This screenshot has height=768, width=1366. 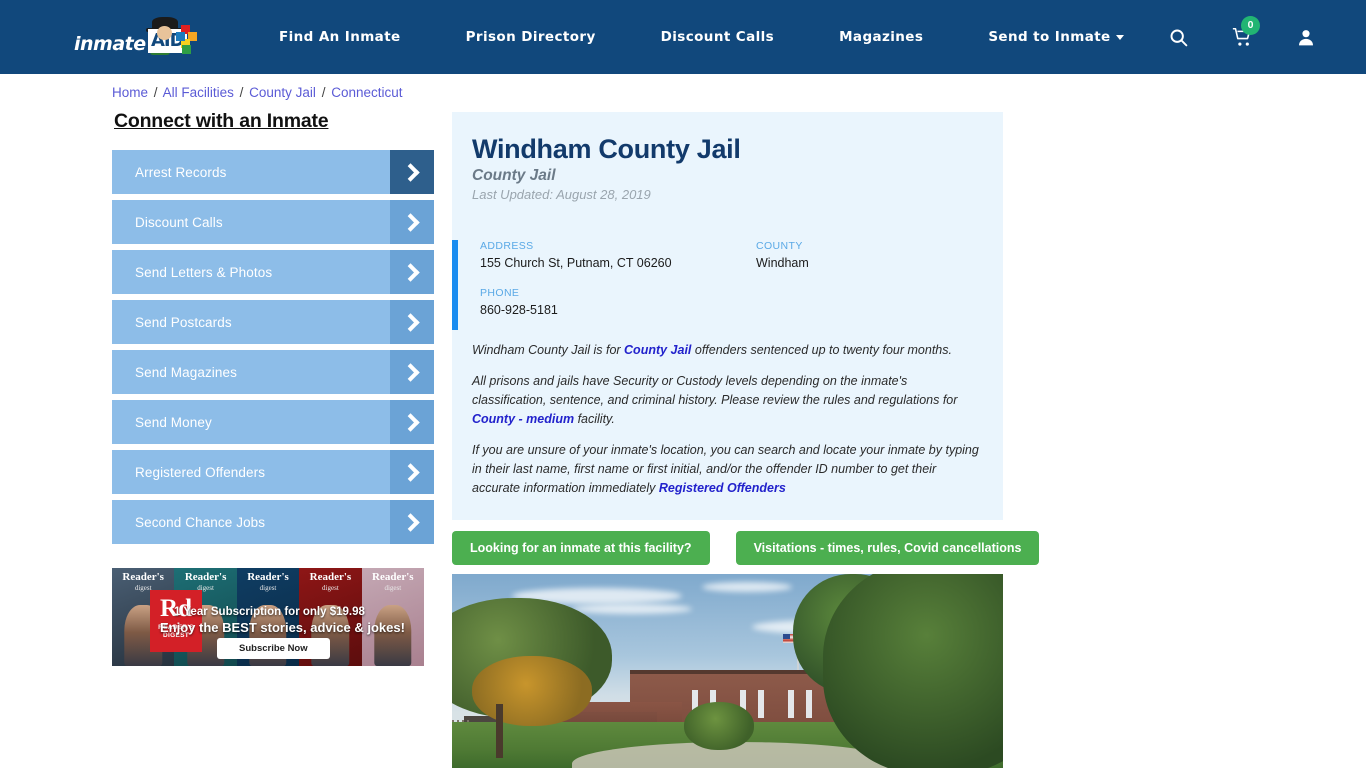 I want to click on cart-count-badge: 0, so click(x=1250, y=25).